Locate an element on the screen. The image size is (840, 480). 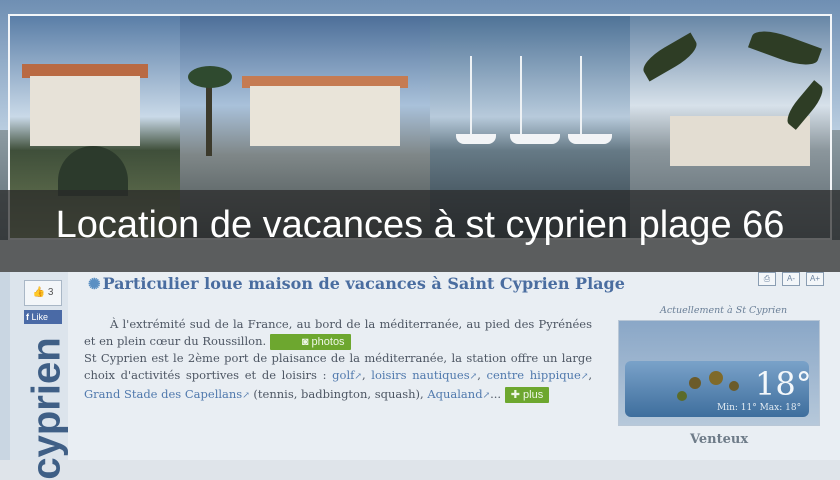
link-grand-stade: Grand Stade des Capellans is located at coordinates (163, 394).